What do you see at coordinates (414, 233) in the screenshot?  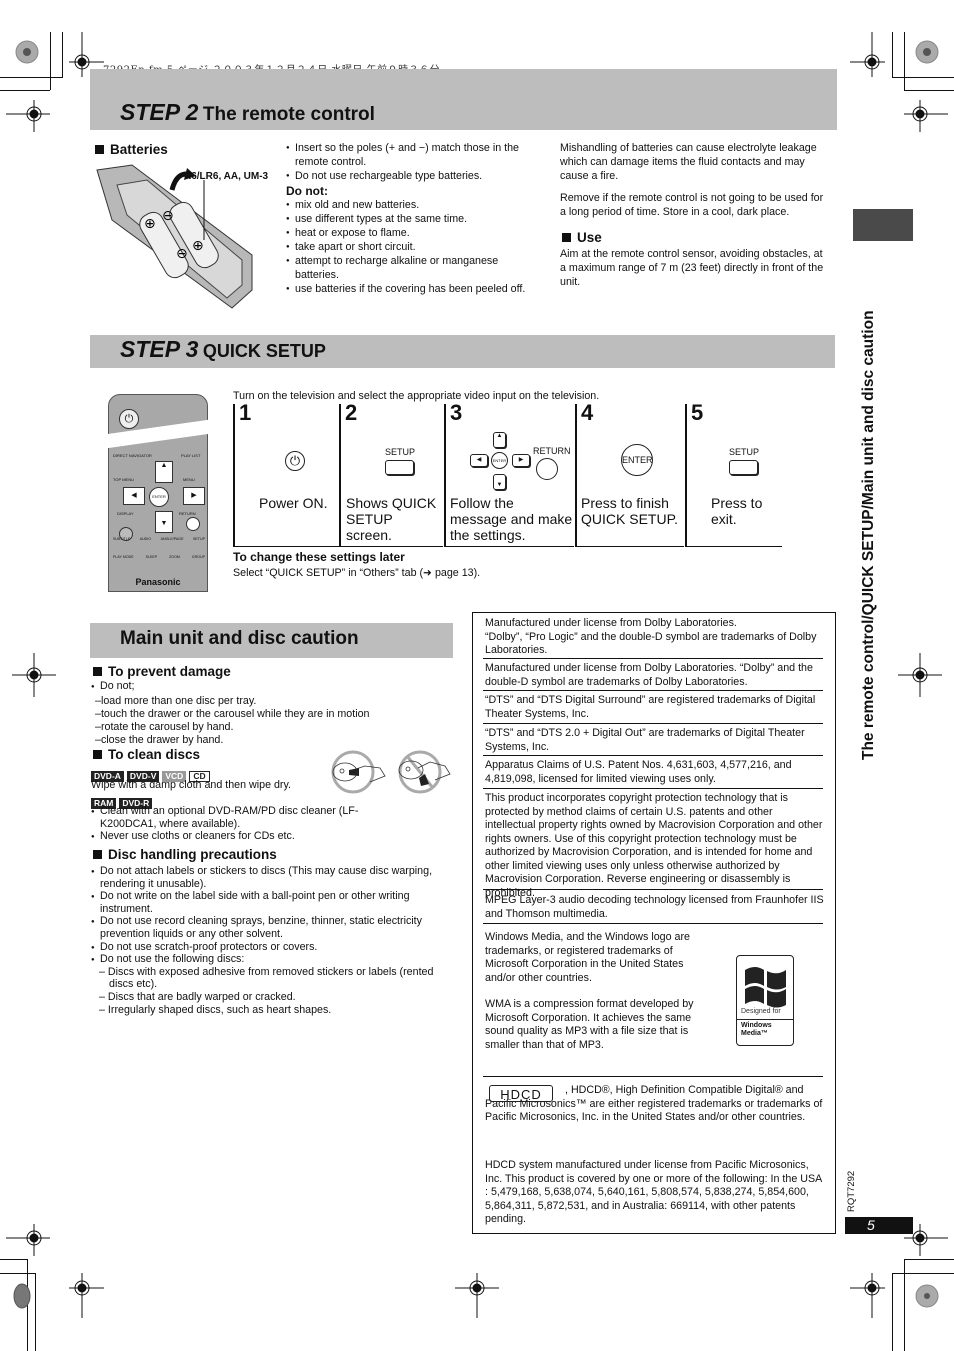 I see `do-not-item: heat or expose to flame.` at bounding box center [414, 233].